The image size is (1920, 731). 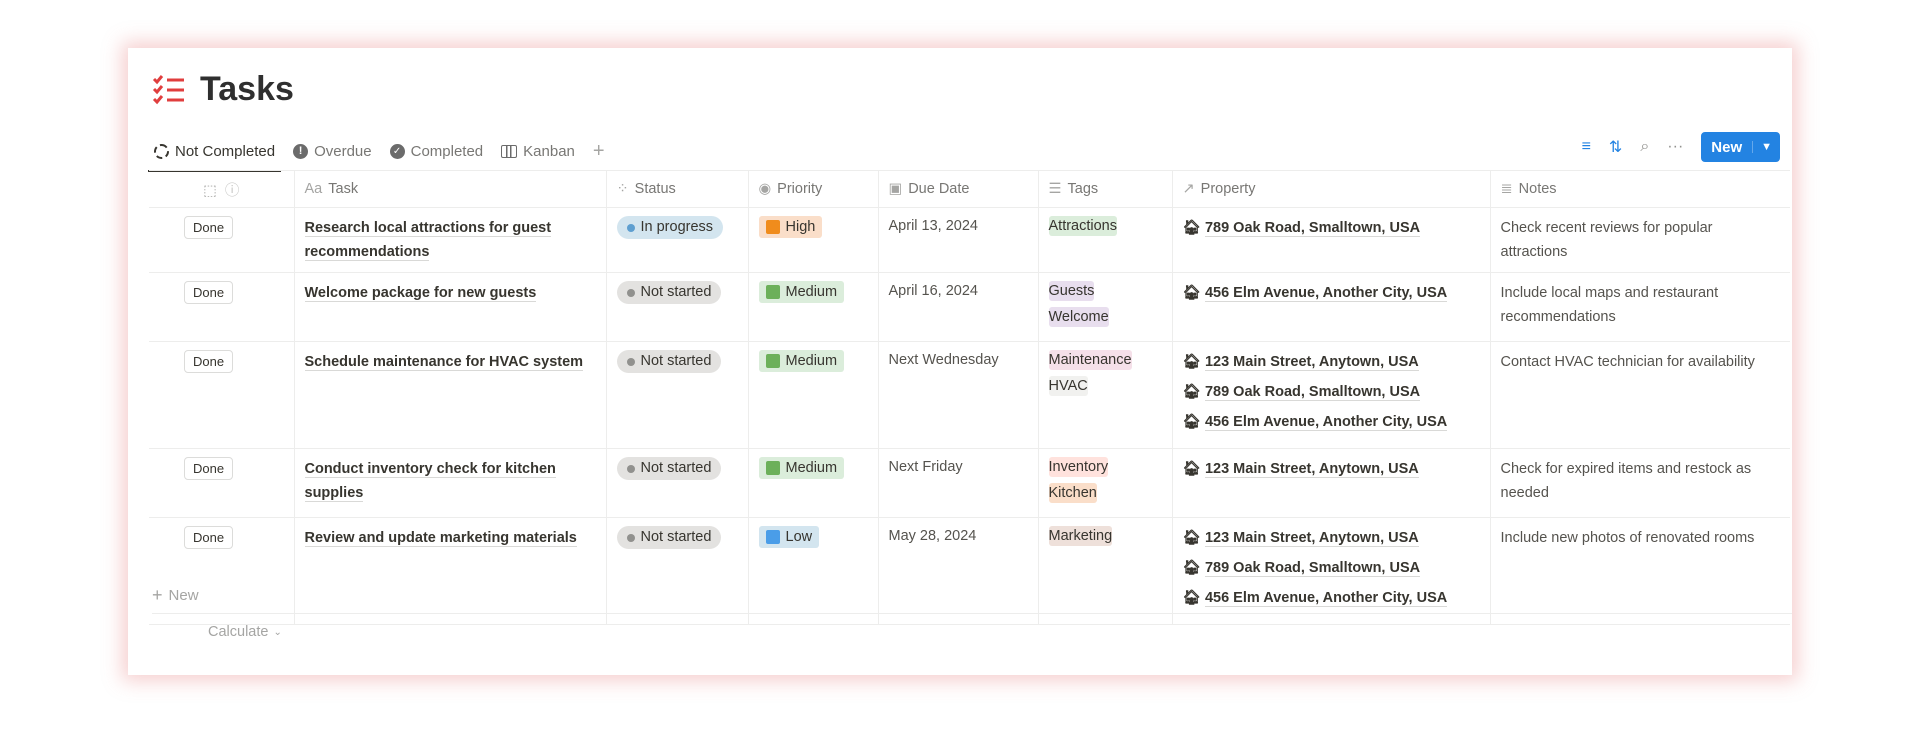 I want to click on due-date-cell: Next Friday, so click(x=958, y=483).